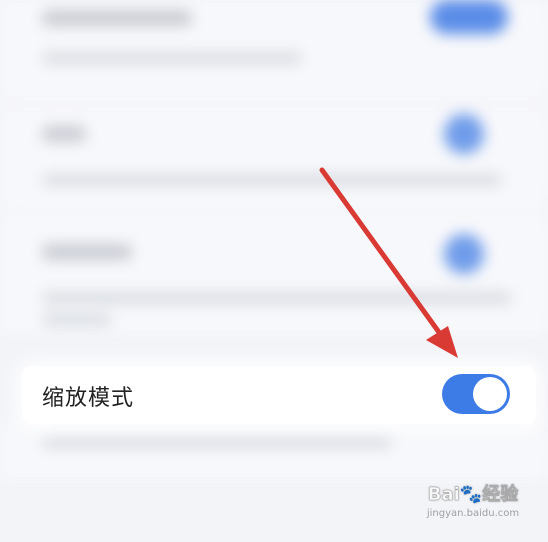 The width and height of the screenshot is (548, 542). Describe the element at coordinates (473, 513) in the screenshot. I see `watermark-site: jingyan.baidu.com` at that location.